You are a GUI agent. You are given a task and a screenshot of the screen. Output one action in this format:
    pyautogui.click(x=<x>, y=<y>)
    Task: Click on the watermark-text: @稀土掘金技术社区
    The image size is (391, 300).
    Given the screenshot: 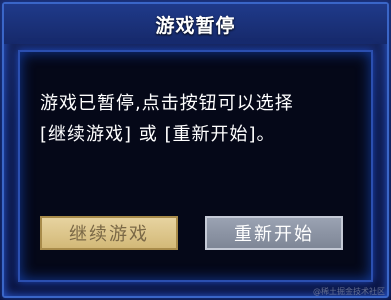 What is the action you would take?
    pyautogui.click(x=349, y=291)
    